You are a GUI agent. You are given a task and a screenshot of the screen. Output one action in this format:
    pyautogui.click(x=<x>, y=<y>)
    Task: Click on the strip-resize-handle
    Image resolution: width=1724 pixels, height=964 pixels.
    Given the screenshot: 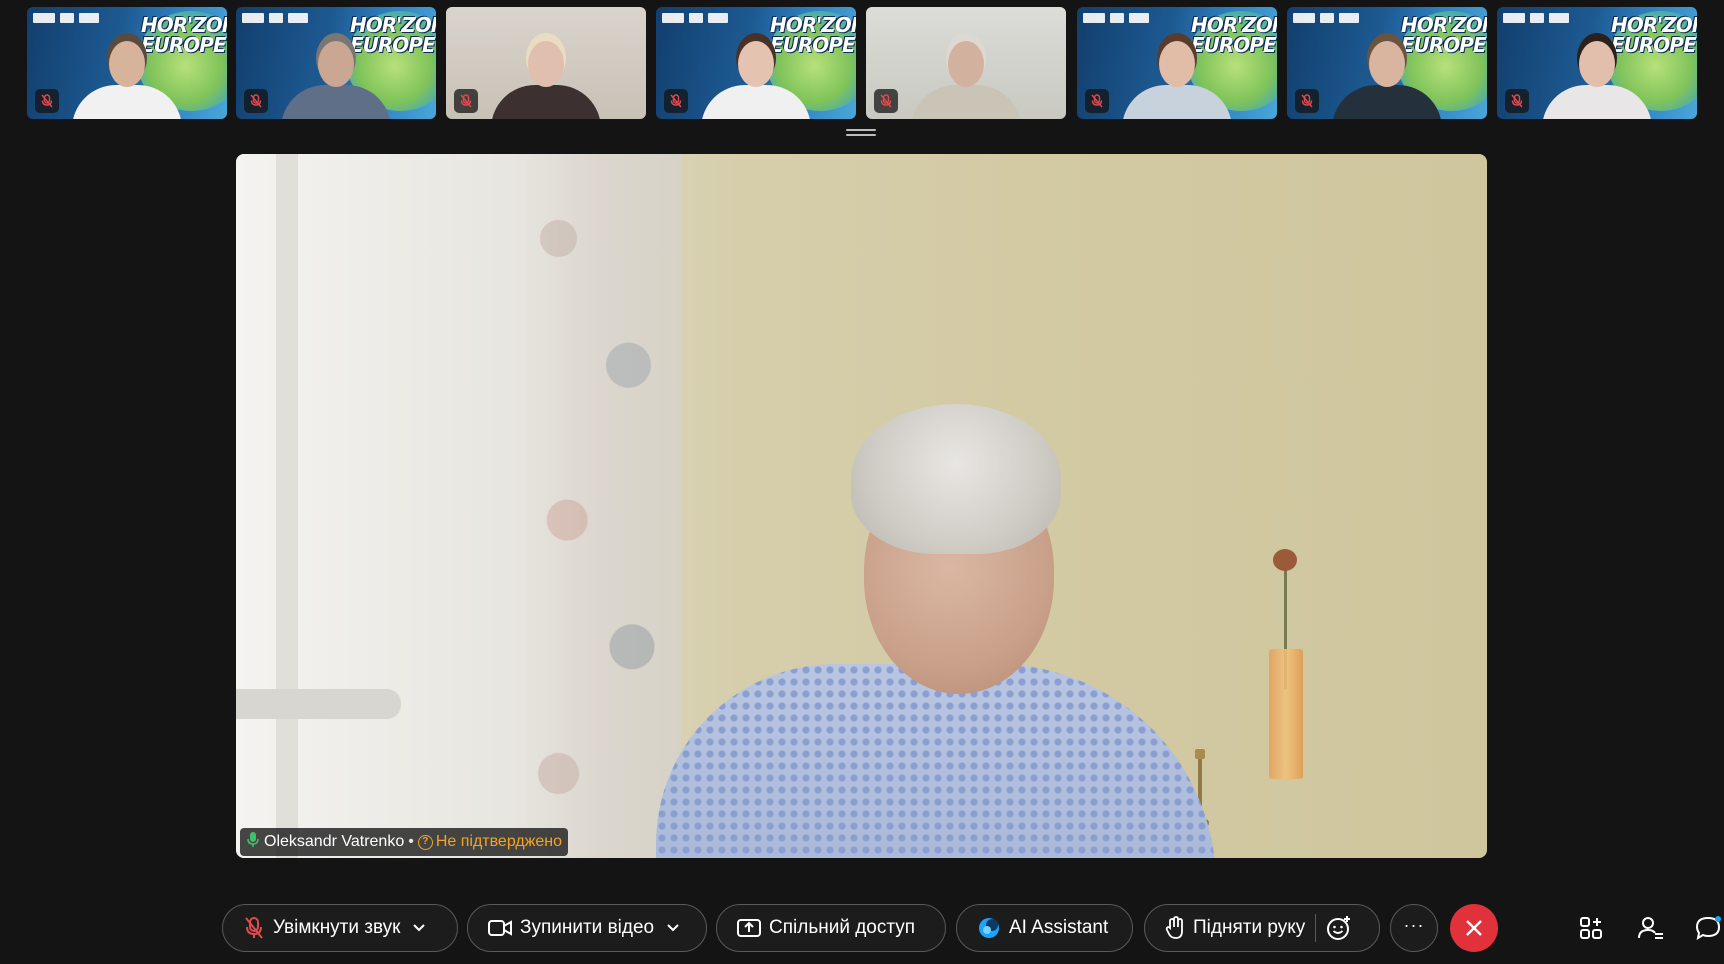 What is the action you would take?
    pyautogui.click(x=861, y=133)
    